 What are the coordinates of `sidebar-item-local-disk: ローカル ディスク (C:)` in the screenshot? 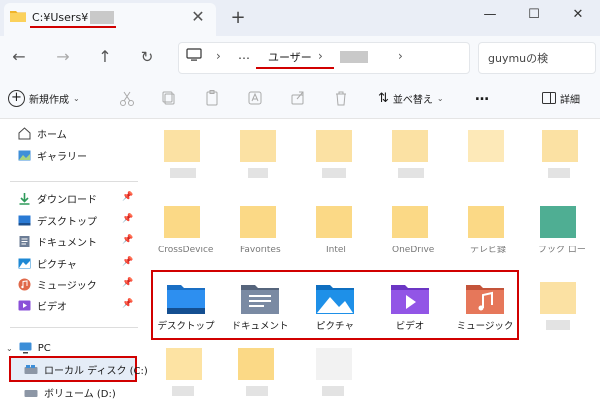 It's located at (86, 369).